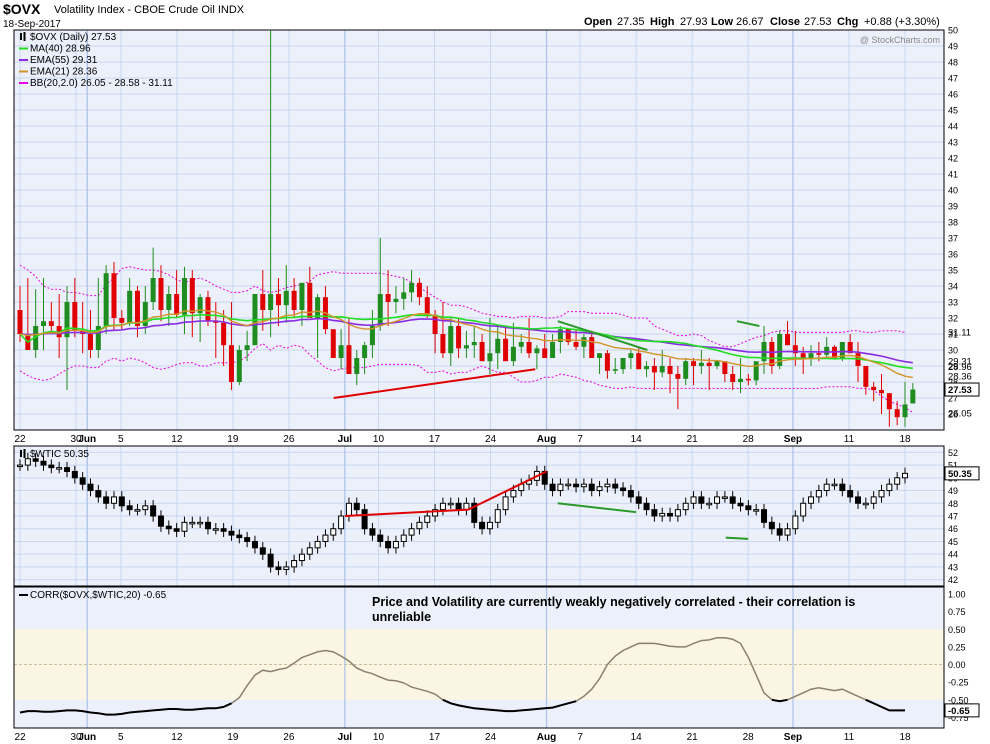 The width and height of the screenshot is (990, 744). Describe the element at coordinates (960, 414) in the screenshot. I see `value-tag: 26.05` at that location.